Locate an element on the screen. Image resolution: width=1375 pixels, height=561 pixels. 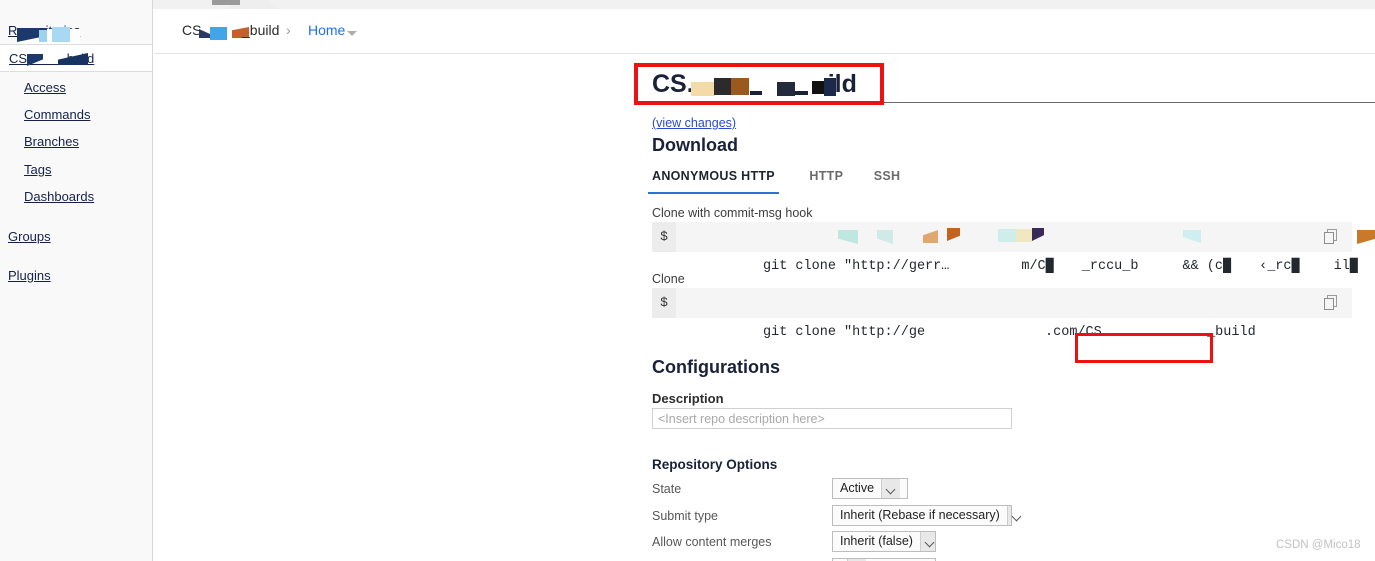
content-merges-select: Inherit (false) is located at coordinates (884, 541).